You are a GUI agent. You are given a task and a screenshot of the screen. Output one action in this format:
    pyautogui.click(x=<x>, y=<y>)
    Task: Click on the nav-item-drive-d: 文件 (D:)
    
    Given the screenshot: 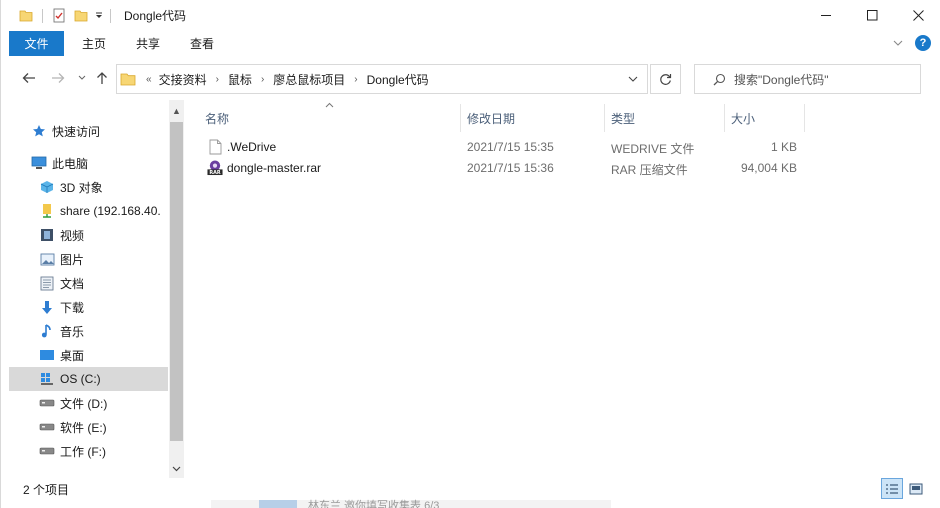 What is the action you would take?
    pyautogui.click(x=88, y=403)
    